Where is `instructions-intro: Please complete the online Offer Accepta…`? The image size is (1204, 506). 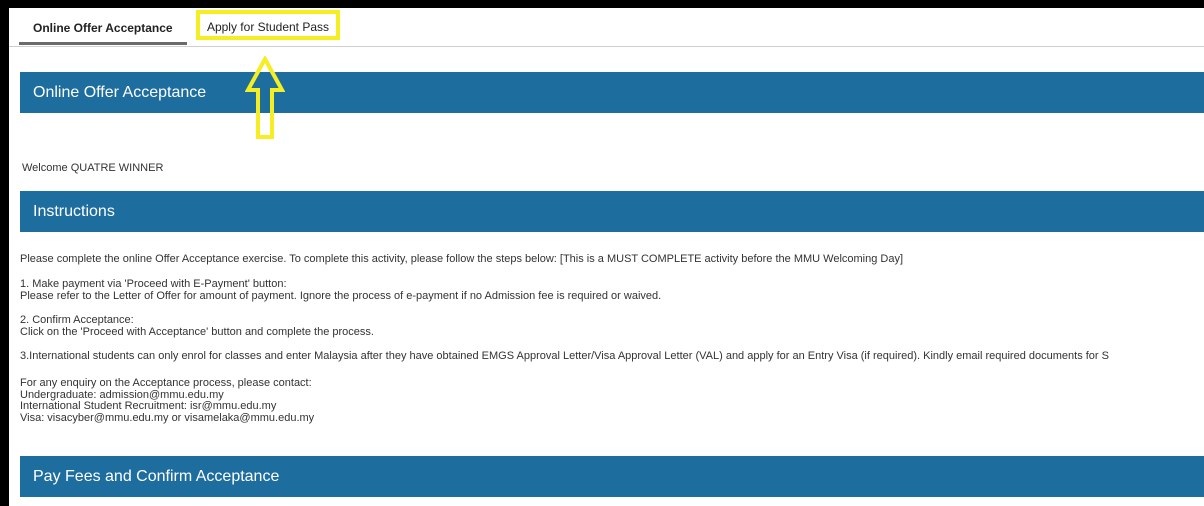
instructions-intro: Please complete the online Offer Accepta… is located at coordinates (462, 259).